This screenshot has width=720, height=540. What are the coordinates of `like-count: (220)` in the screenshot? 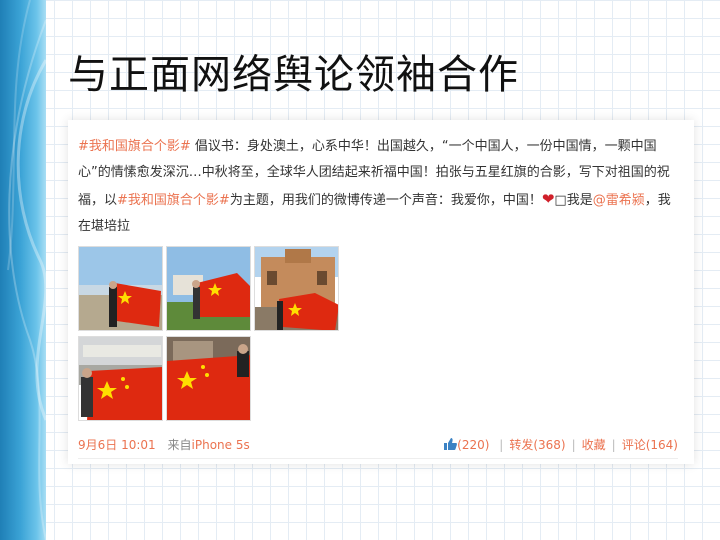 It's located at (473, 445).